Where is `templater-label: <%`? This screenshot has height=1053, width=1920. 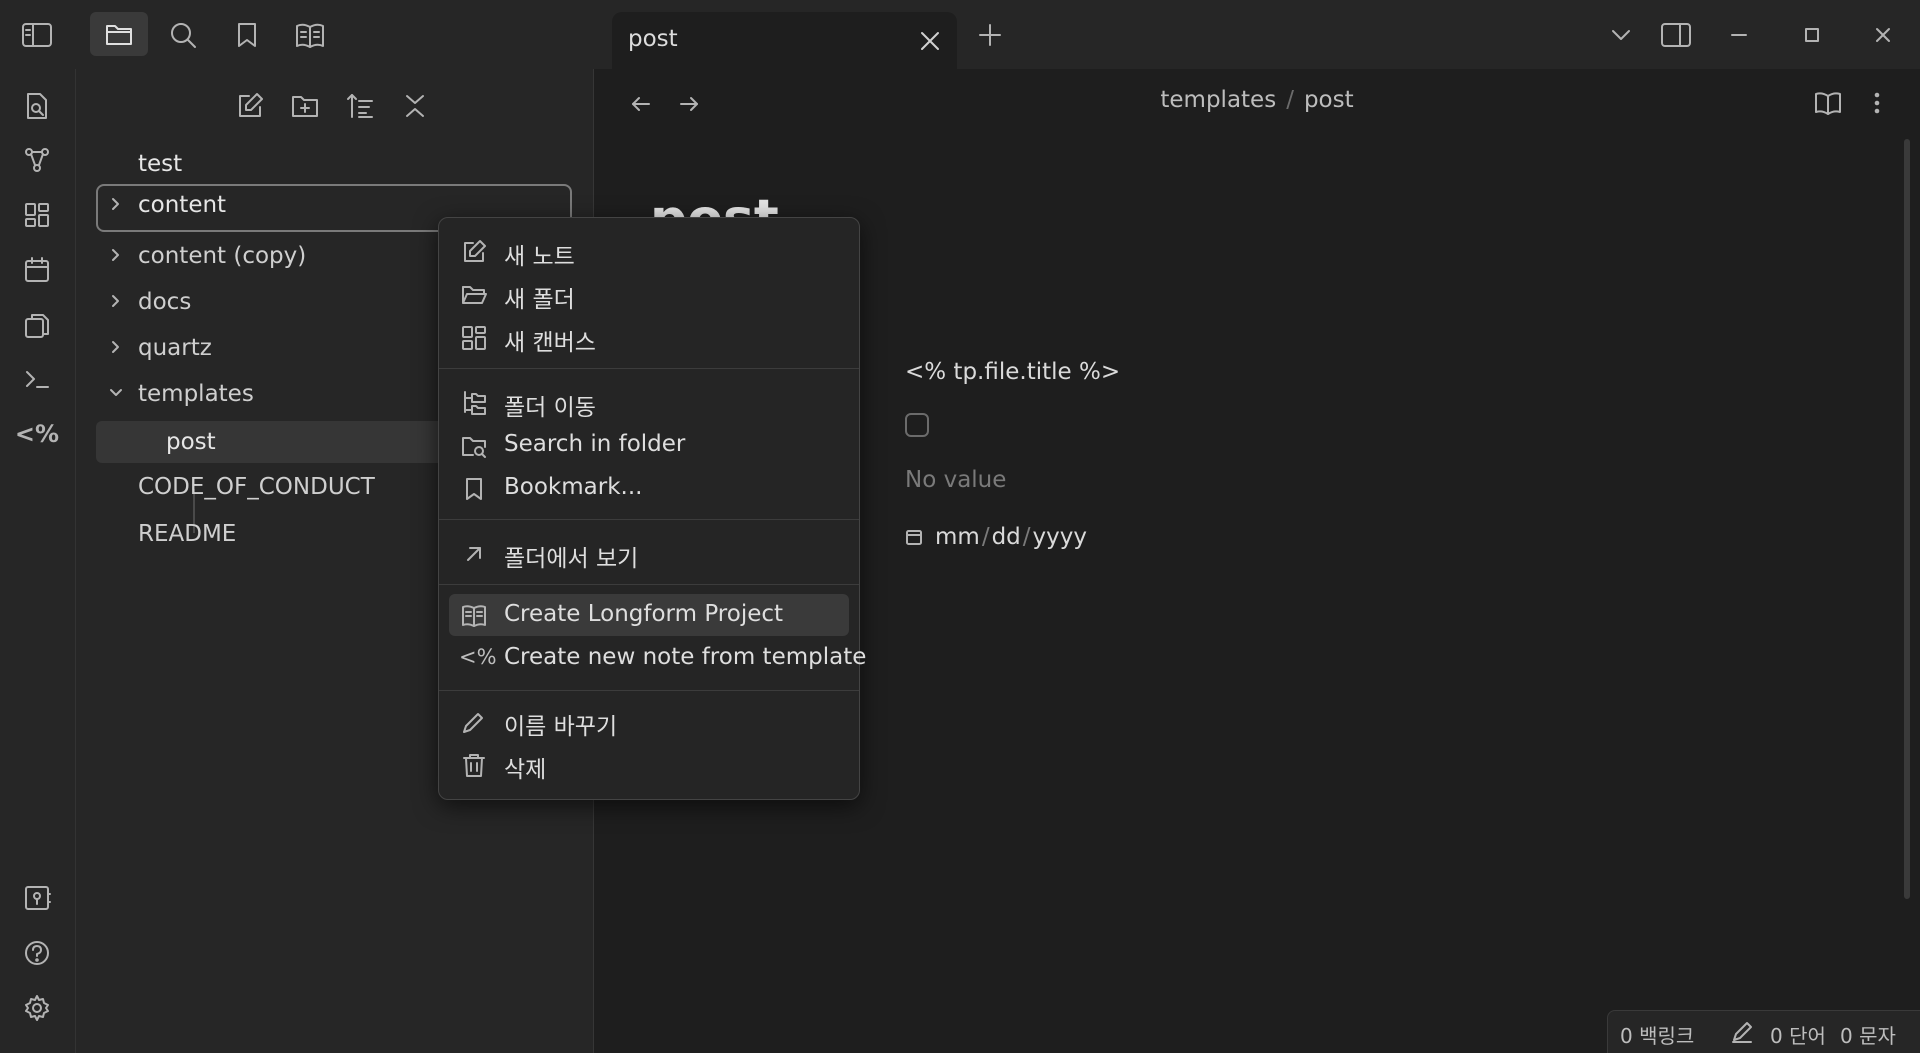 templater-label: <% is located at coordinates (37, 434).